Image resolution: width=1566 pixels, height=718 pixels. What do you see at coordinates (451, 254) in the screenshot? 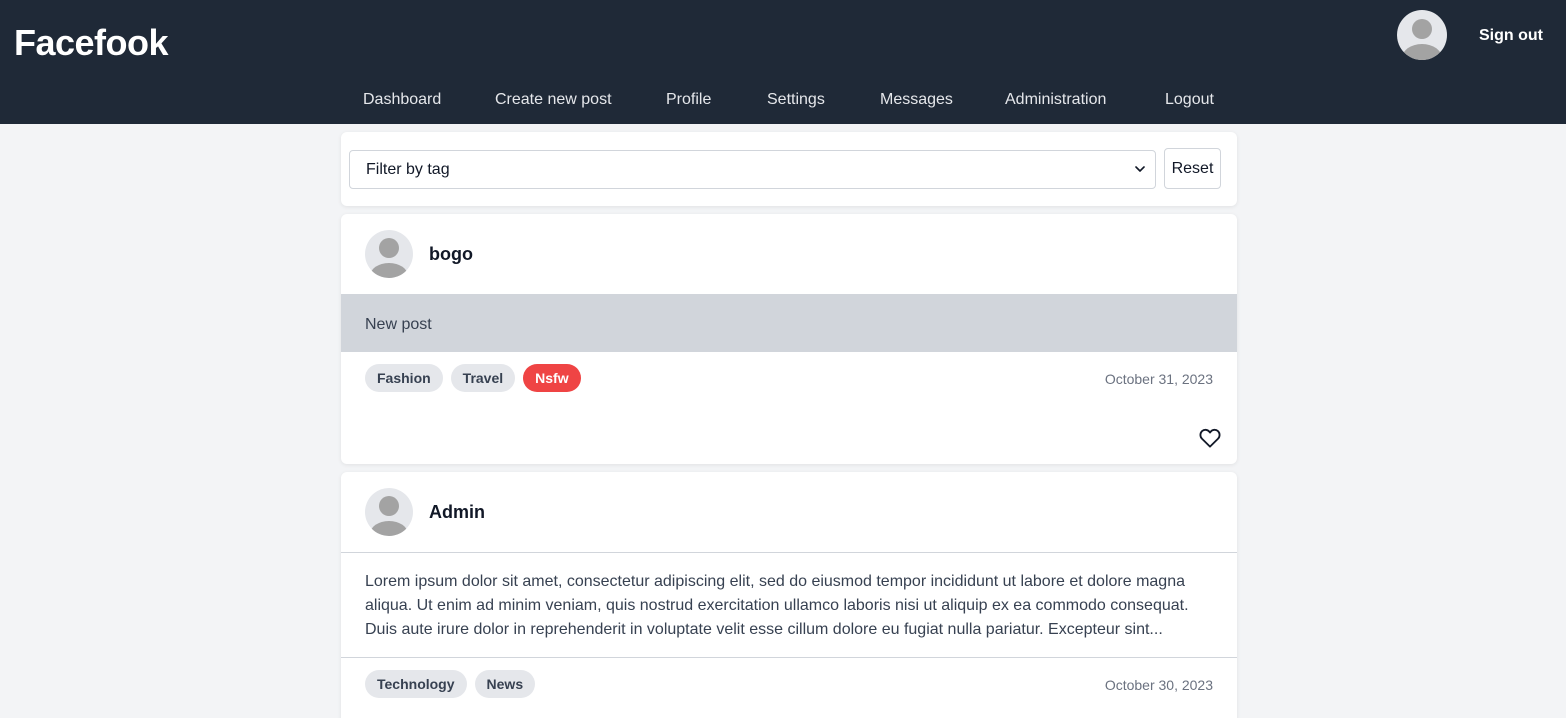
I see `post-author: bogo` at bounding box center [451, 254].